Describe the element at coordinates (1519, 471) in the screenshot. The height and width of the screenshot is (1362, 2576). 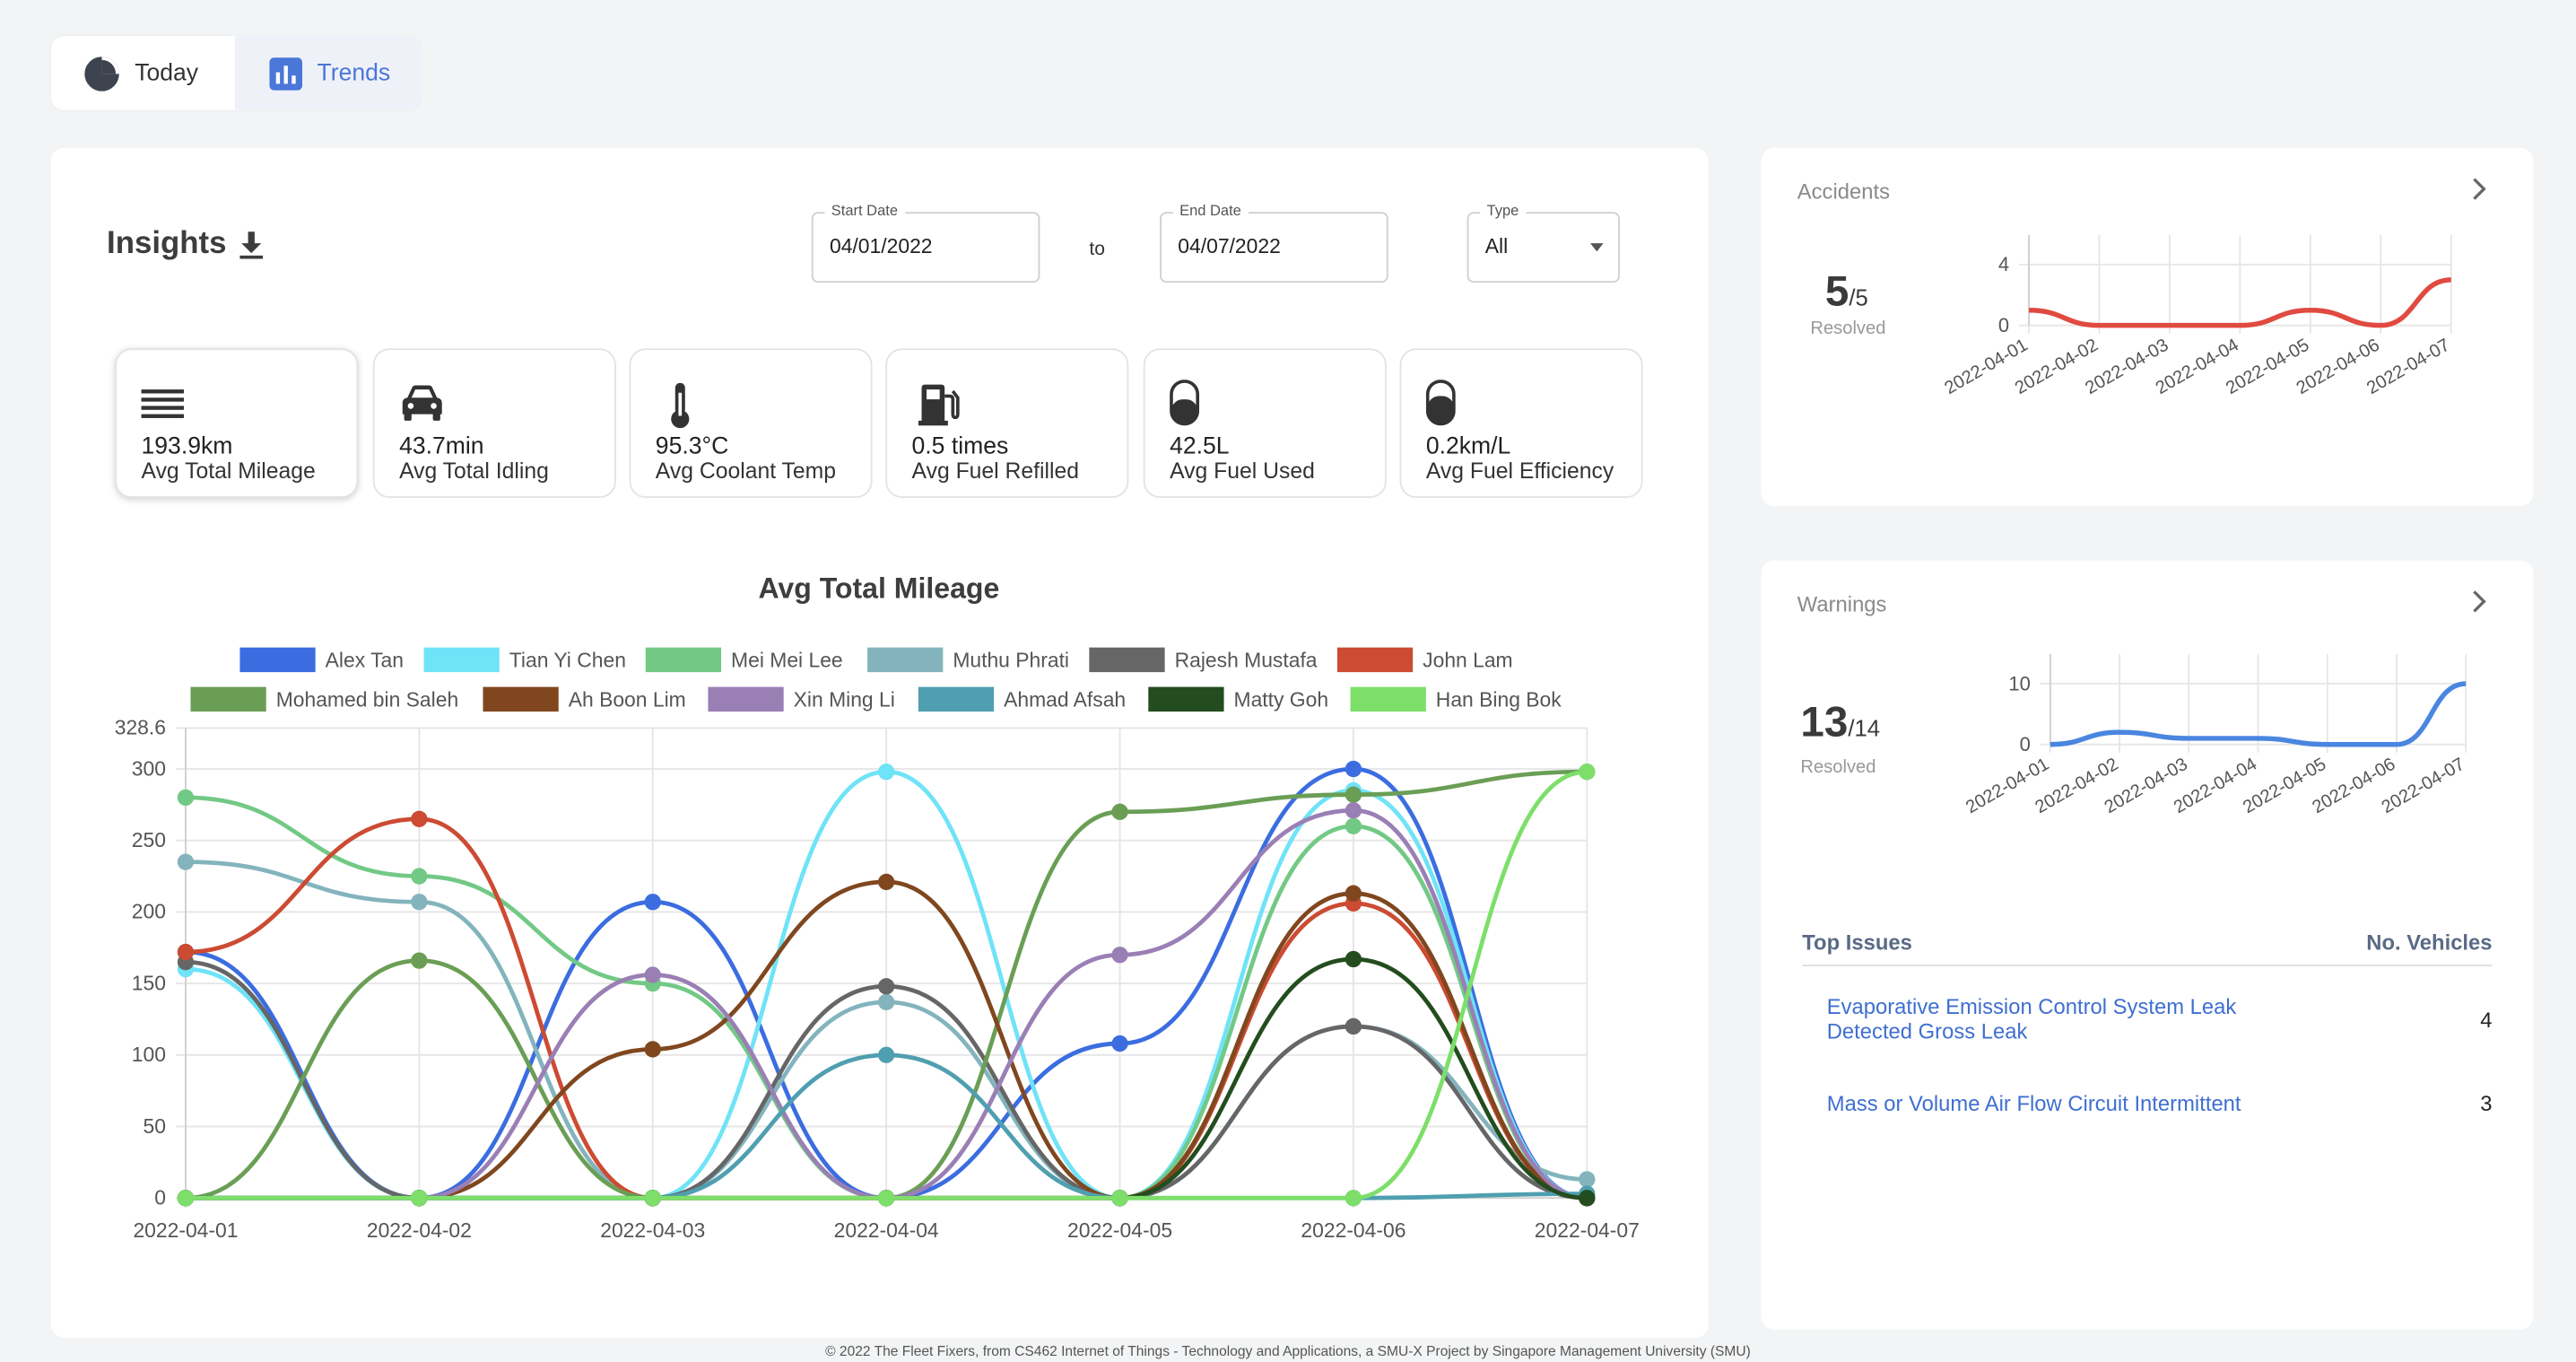
I see `stat-label: Avg Fuel Efficiency` at that location.